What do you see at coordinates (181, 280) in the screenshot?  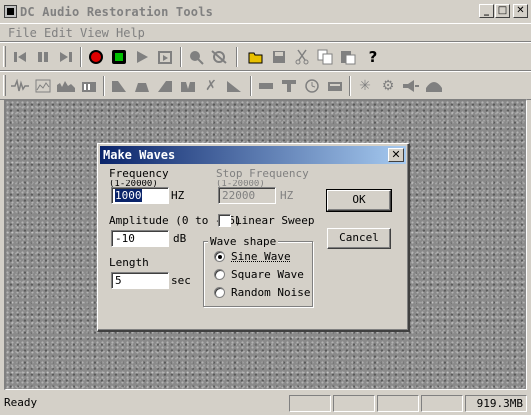 I see `length-unit: sec` at bounding box center [181, 280].